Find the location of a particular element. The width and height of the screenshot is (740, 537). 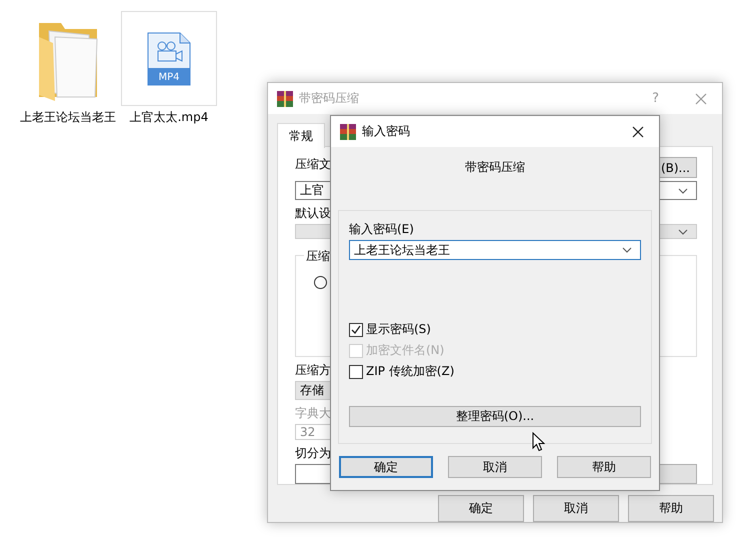

tab: 常规 is located at coordinates (301, 135).